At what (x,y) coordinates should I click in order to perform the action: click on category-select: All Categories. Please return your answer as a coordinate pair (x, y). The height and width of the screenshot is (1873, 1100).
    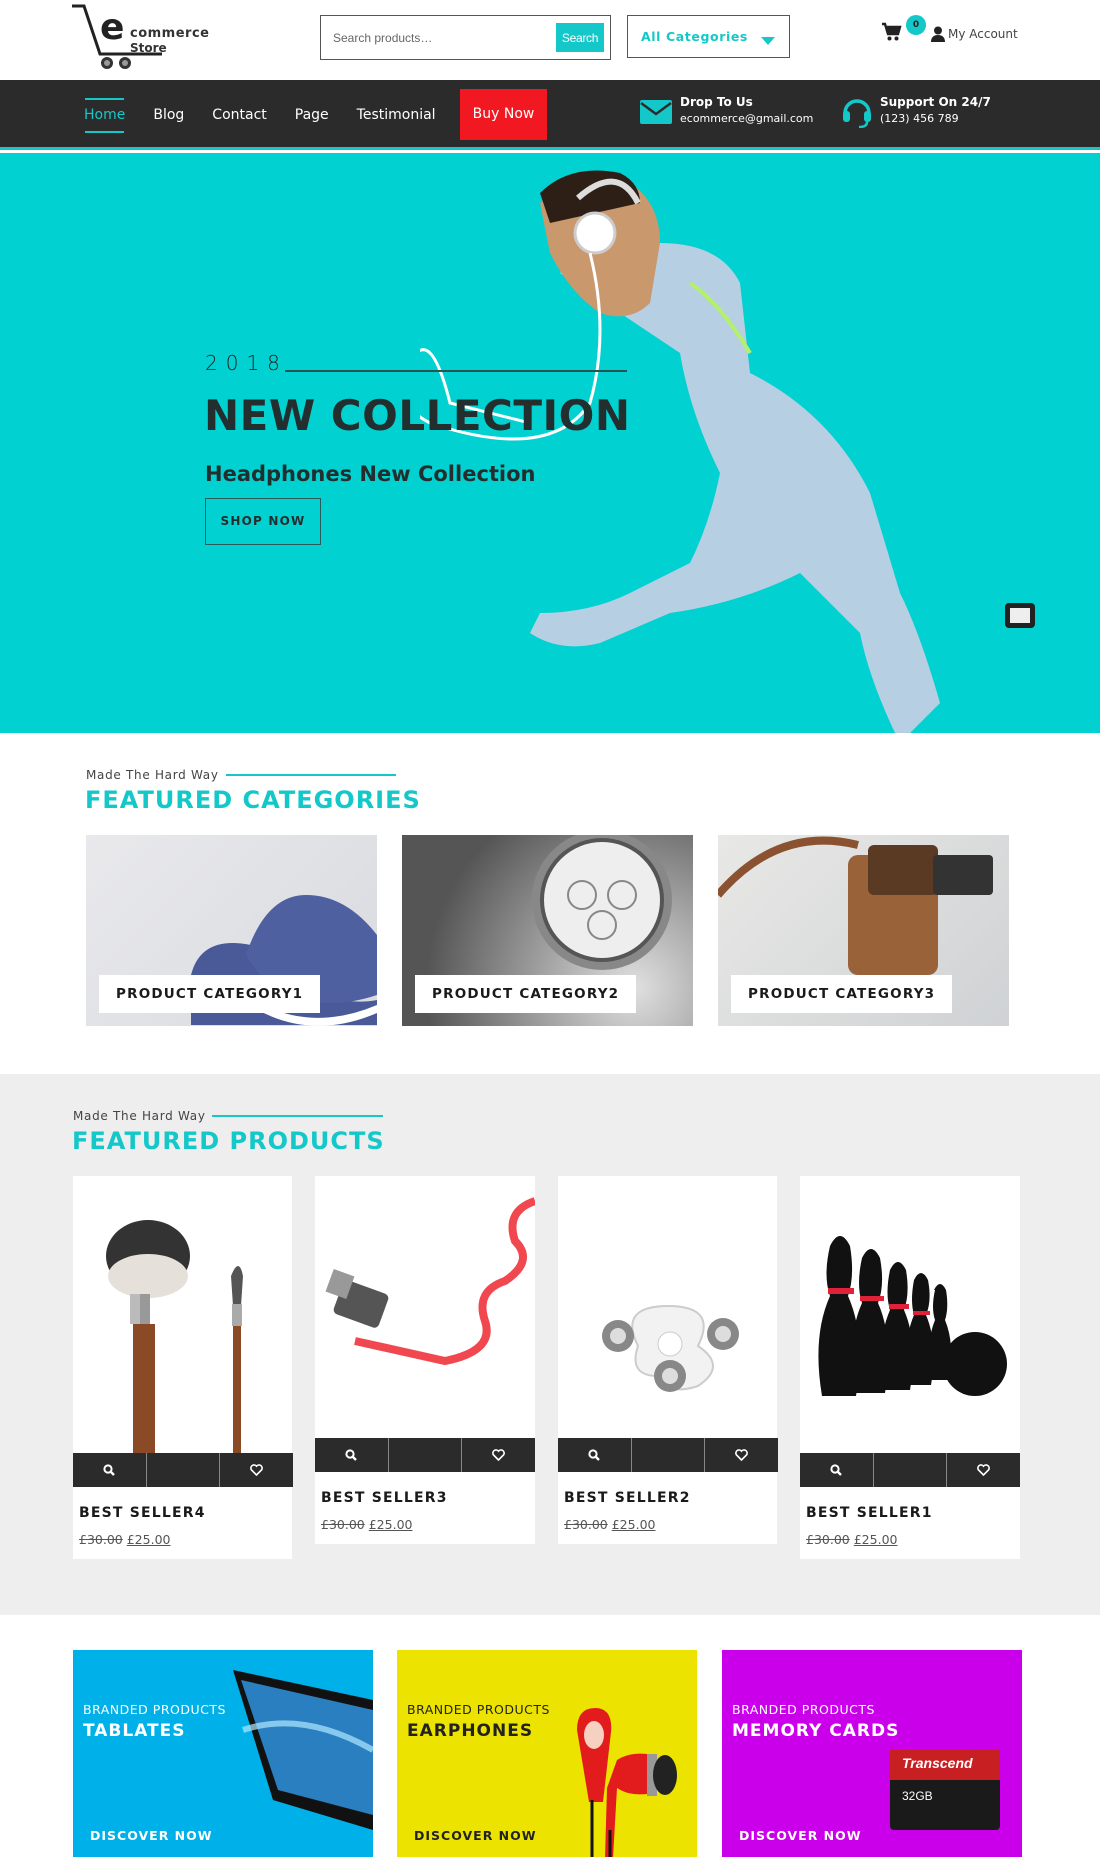
    Looking at the image, I should click on (708, 36).